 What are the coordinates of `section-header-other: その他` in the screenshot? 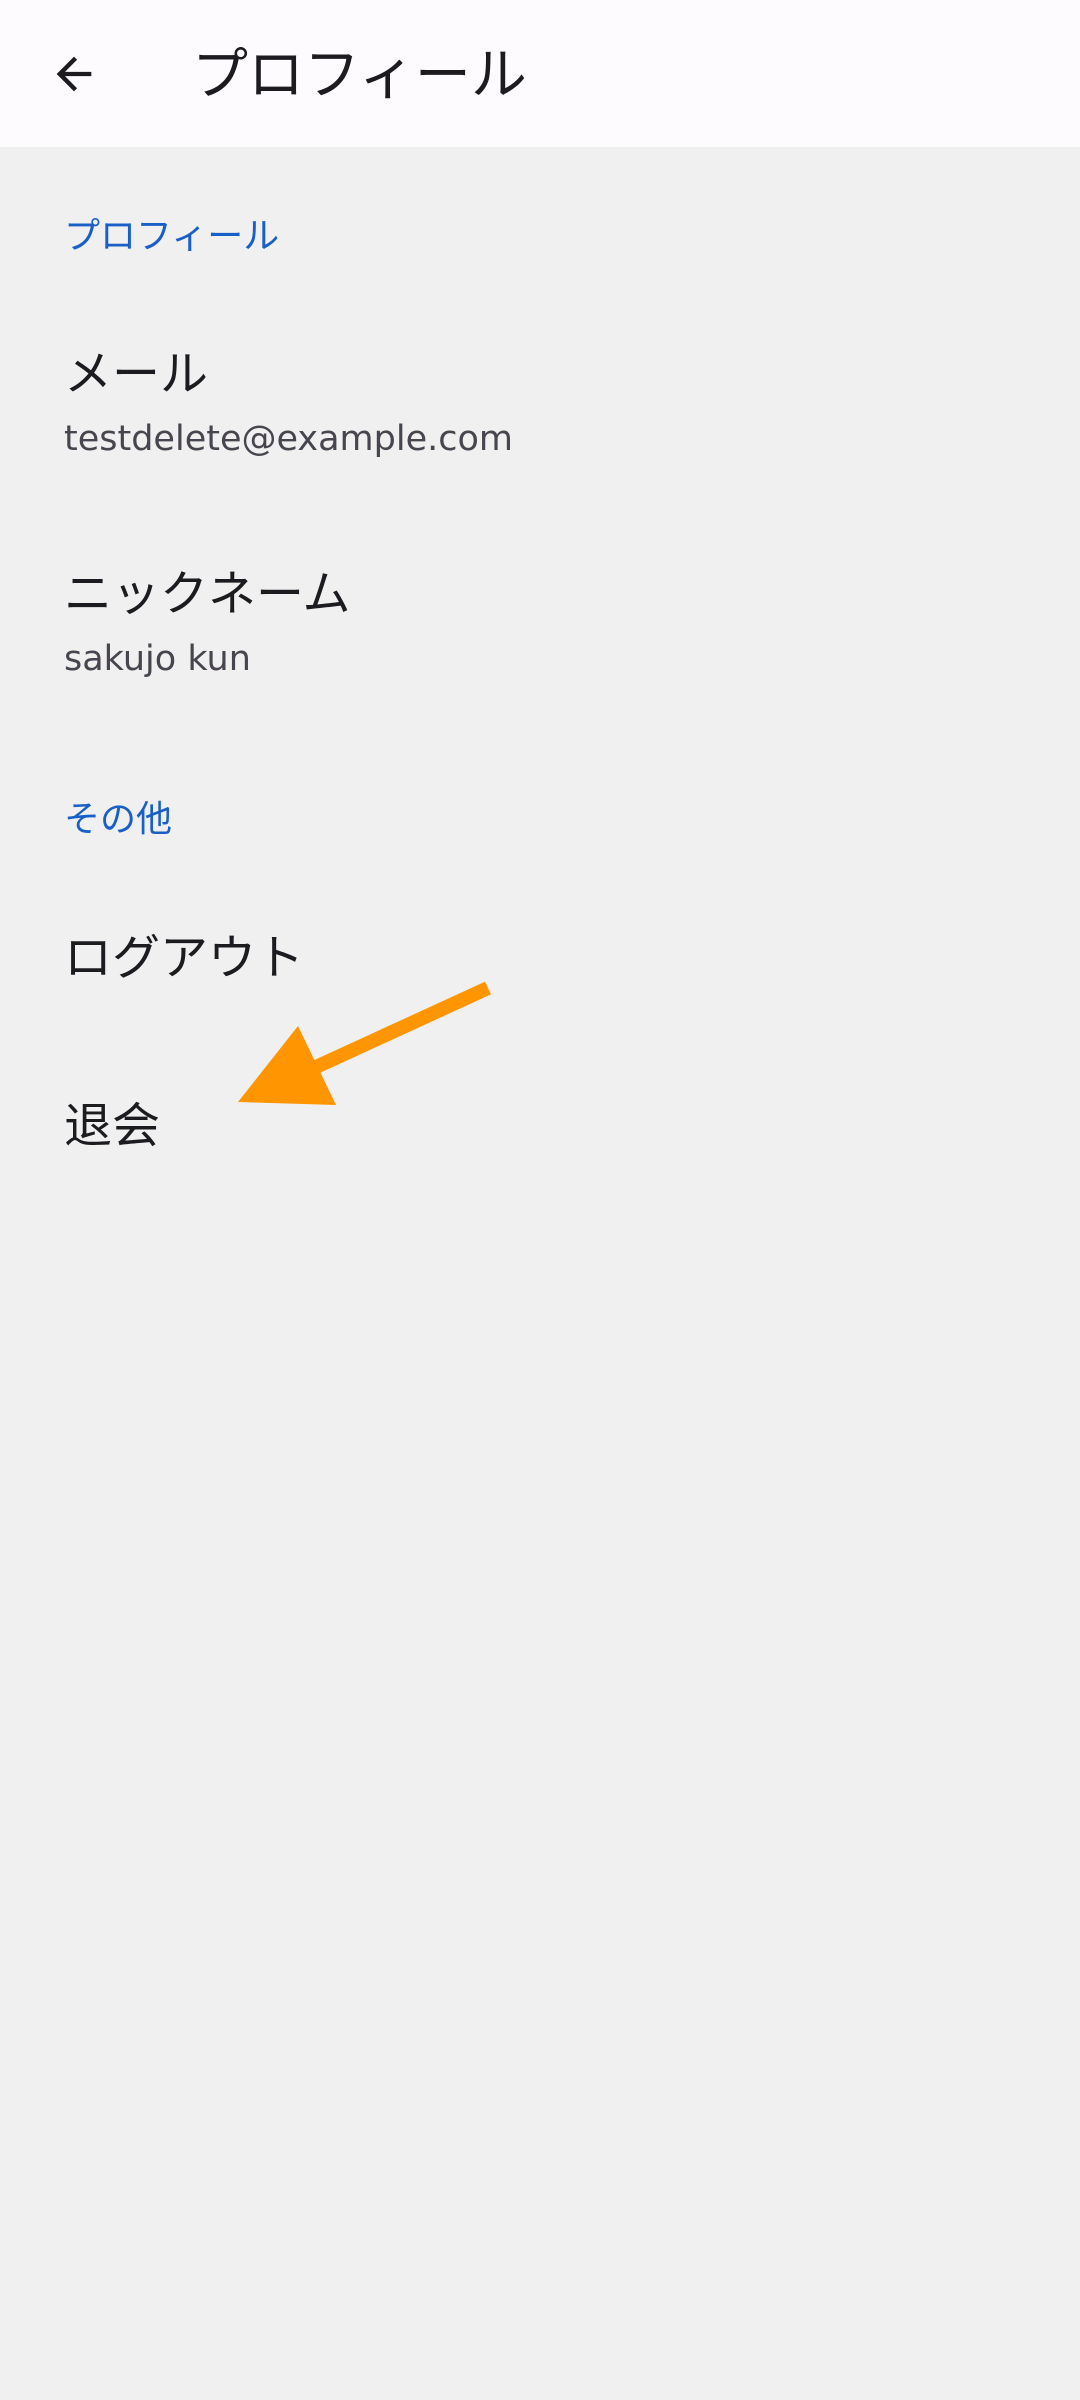 It's located at (118, 819).